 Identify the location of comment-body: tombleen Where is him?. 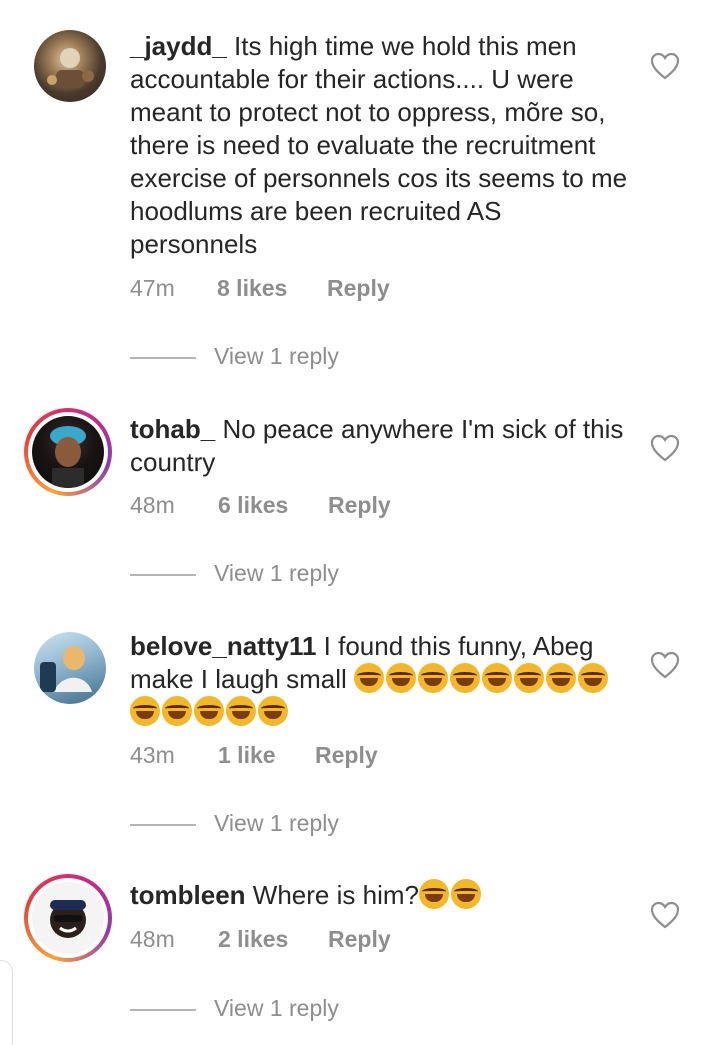
(380, 895).